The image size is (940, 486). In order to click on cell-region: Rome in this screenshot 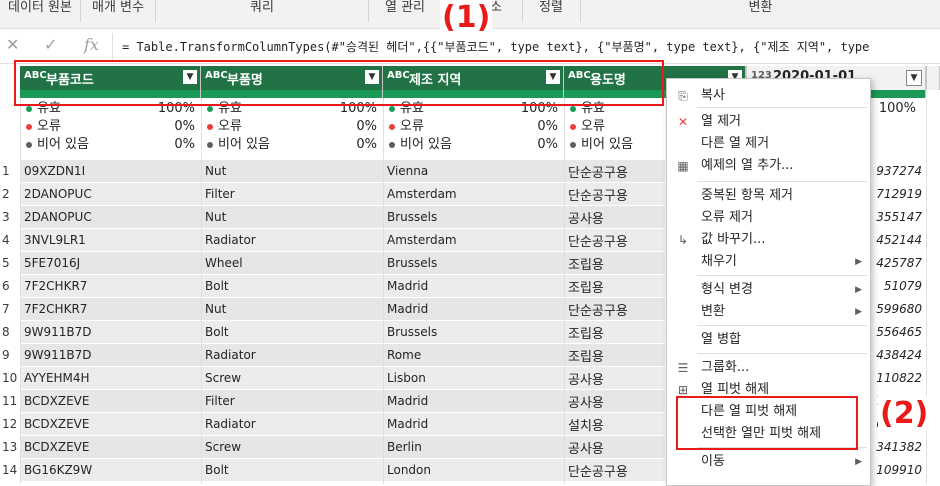, I will do `click(404, 355)`.